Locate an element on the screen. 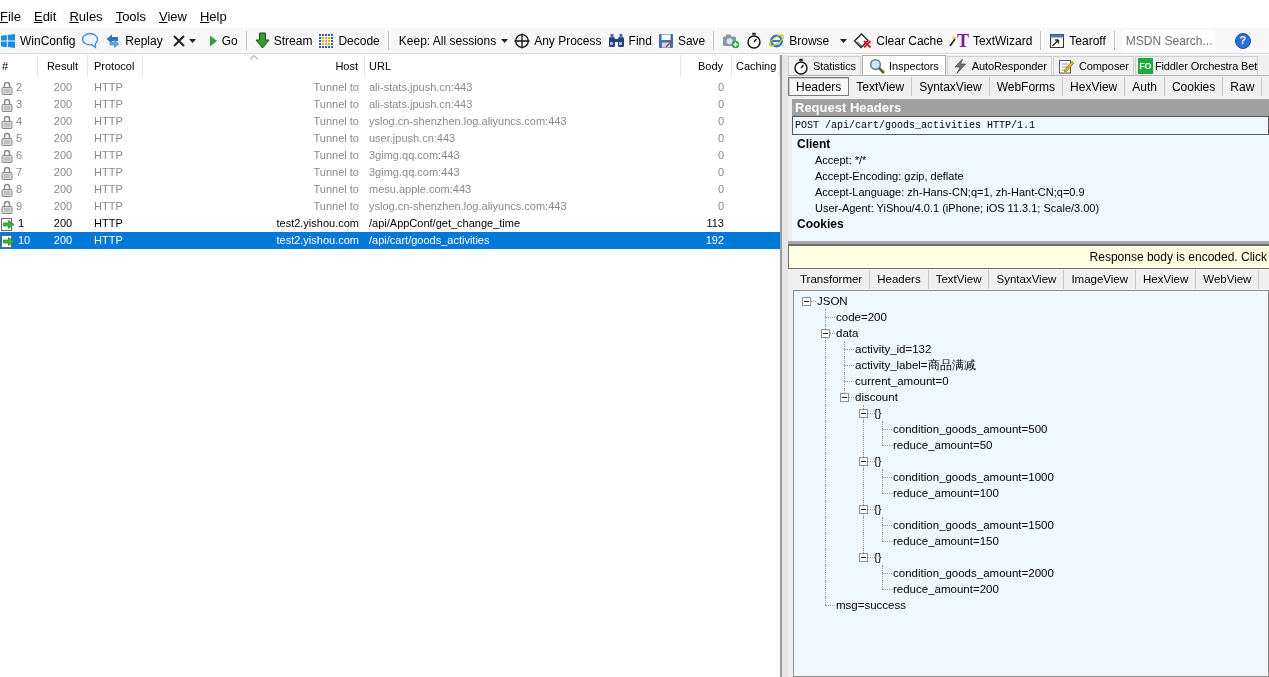 The height and width of the screenshot is (677, 1269). tab: AutoResponder is located at coordinates (999, 65).